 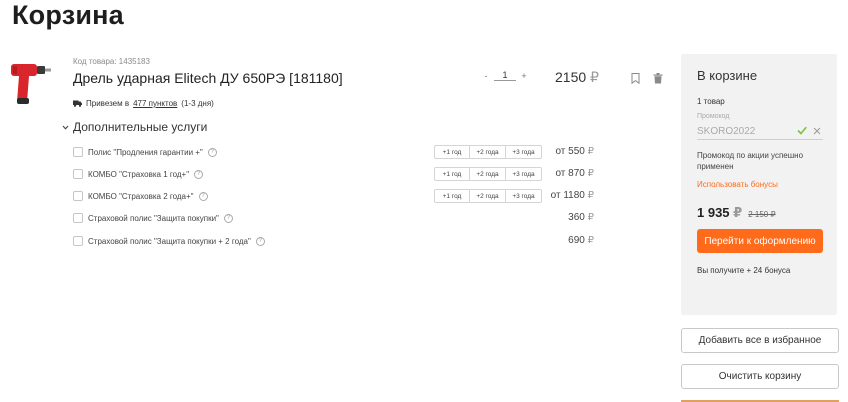 What do you see at coordinates (197, 103) in the screenshot?
I see `delivery-time: (1-3 дня)` at bounding box center [197, 103].